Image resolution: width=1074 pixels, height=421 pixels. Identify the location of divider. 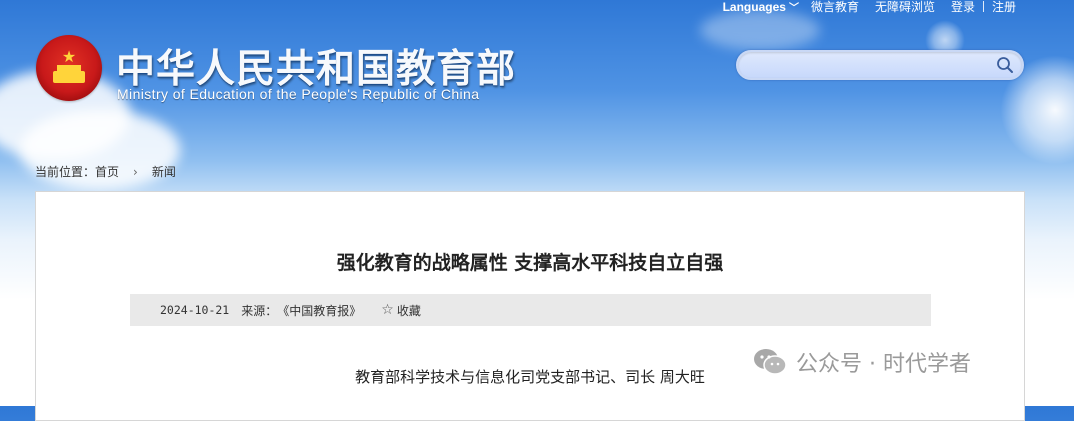
(983, 6).